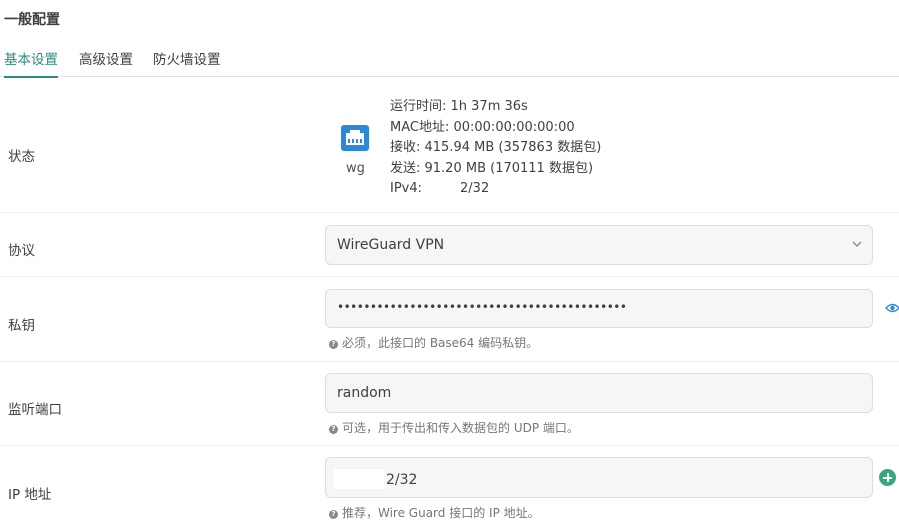 This screenshot has height=531, width=899. What do you see at coordinates (391, 245) in the screenshot?
I see `protocol-value: WireGuard VPN` at bounding box center [391, 245].